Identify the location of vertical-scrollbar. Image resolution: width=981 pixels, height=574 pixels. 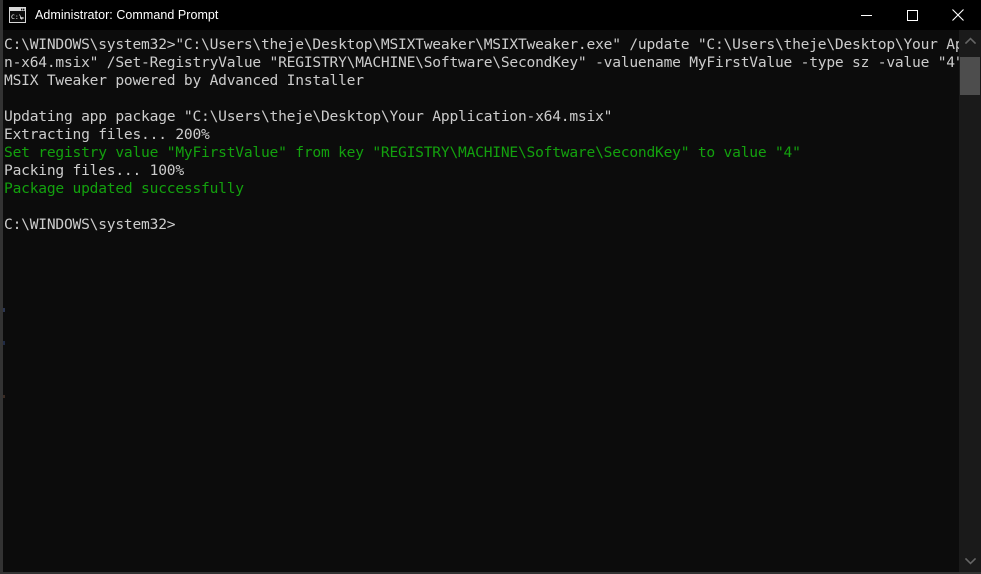
(970, 301).